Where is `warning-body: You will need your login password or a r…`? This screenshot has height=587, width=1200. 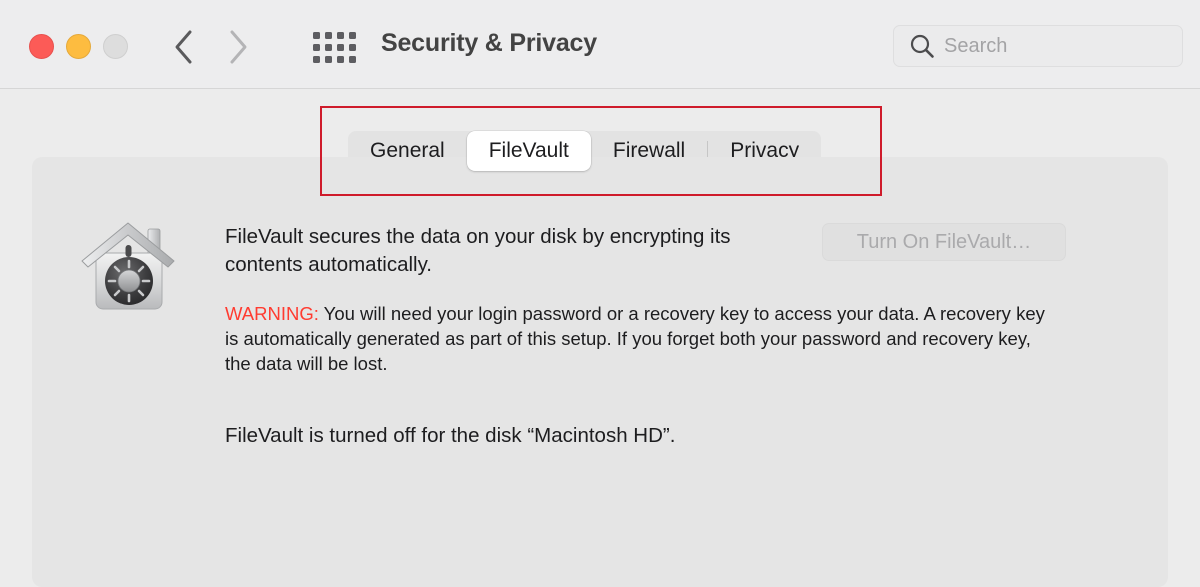 warning-body: You will need your login password or a r… is located at coordinates (635, 338).